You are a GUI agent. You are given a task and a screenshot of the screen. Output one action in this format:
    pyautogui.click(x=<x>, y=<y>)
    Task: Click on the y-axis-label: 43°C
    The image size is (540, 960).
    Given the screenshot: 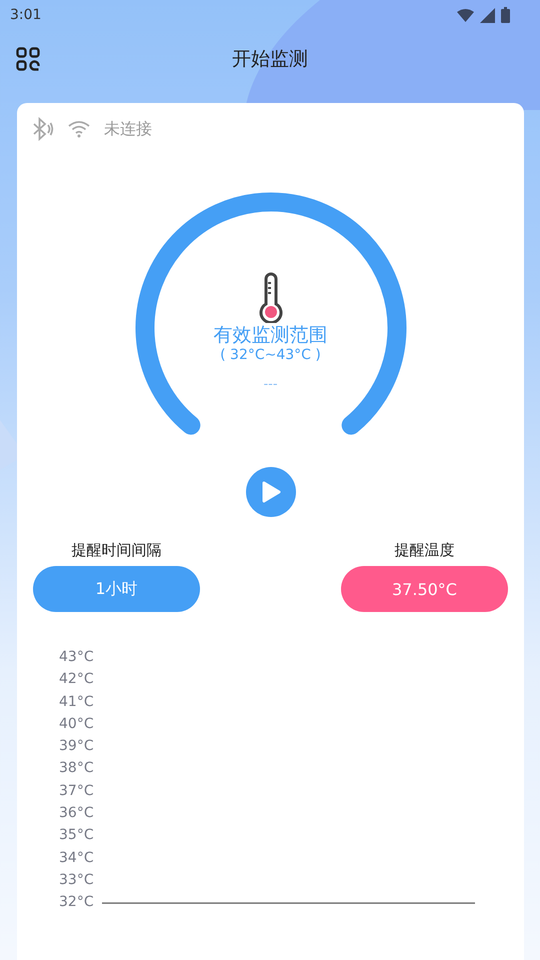 What is the action you would take?
    pyautogui.click(x=76, y=657)
    